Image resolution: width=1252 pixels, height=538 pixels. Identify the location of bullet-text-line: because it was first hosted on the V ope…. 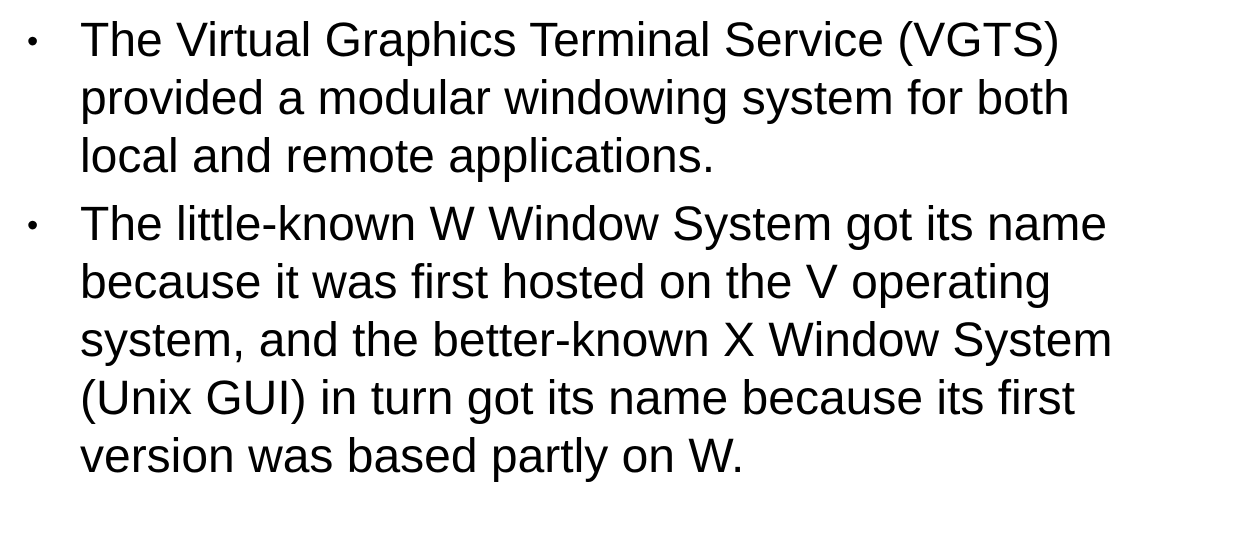
(566, 282).